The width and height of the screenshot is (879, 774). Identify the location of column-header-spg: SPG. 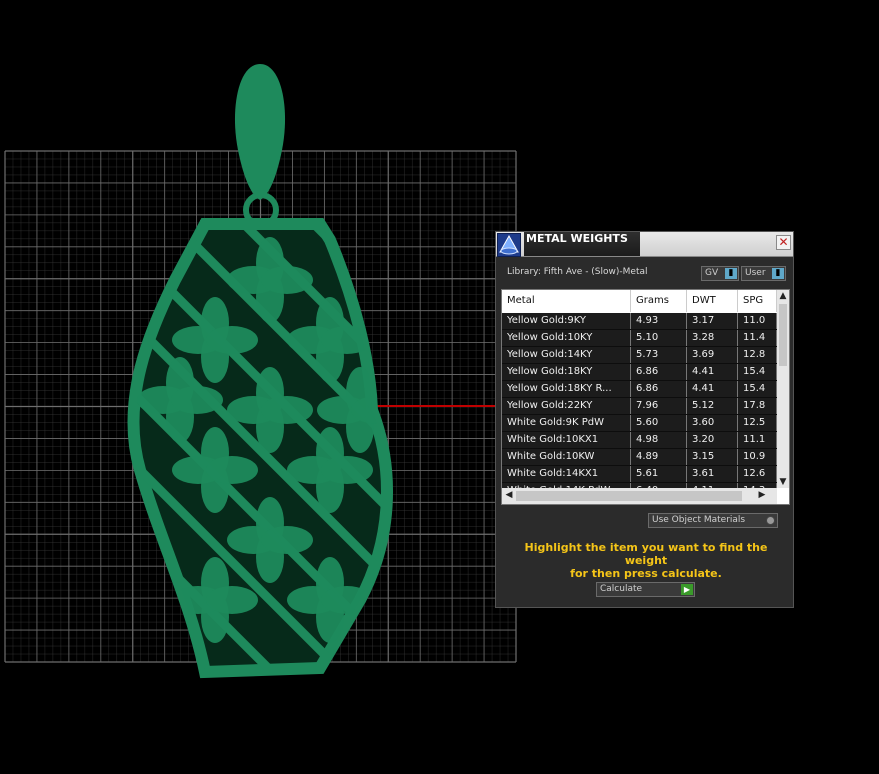
(757, 301).